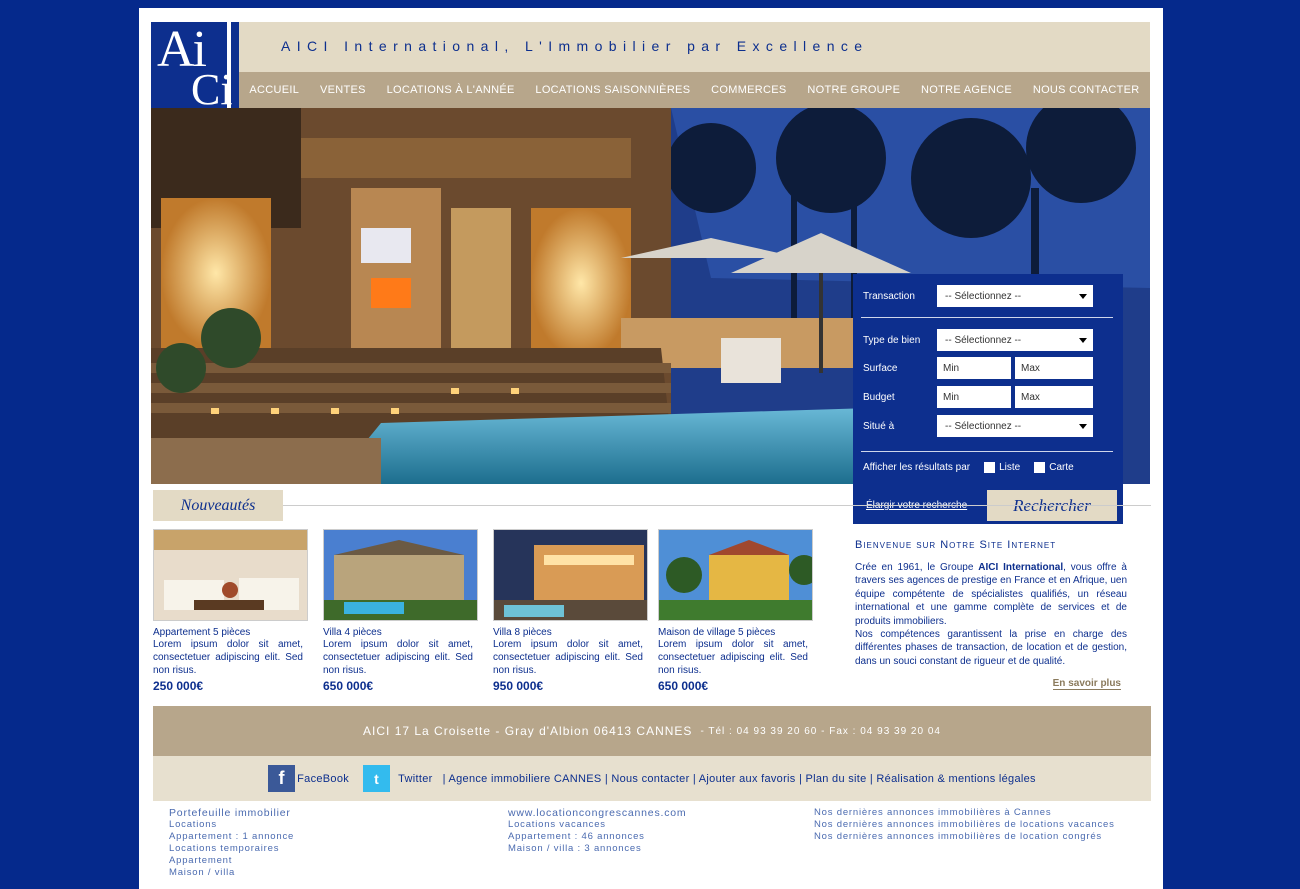  I want to click on welcome-text-a: Crée en 1961, le Groupe, so click(917, 567).